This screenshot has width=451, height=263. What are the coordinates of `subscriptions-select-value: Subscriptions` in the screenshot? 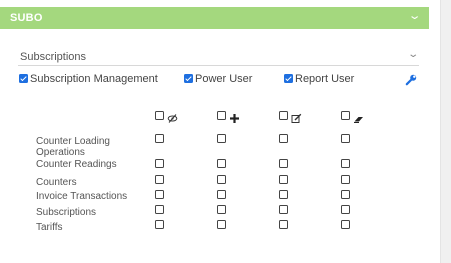 It's located at (53, 57).